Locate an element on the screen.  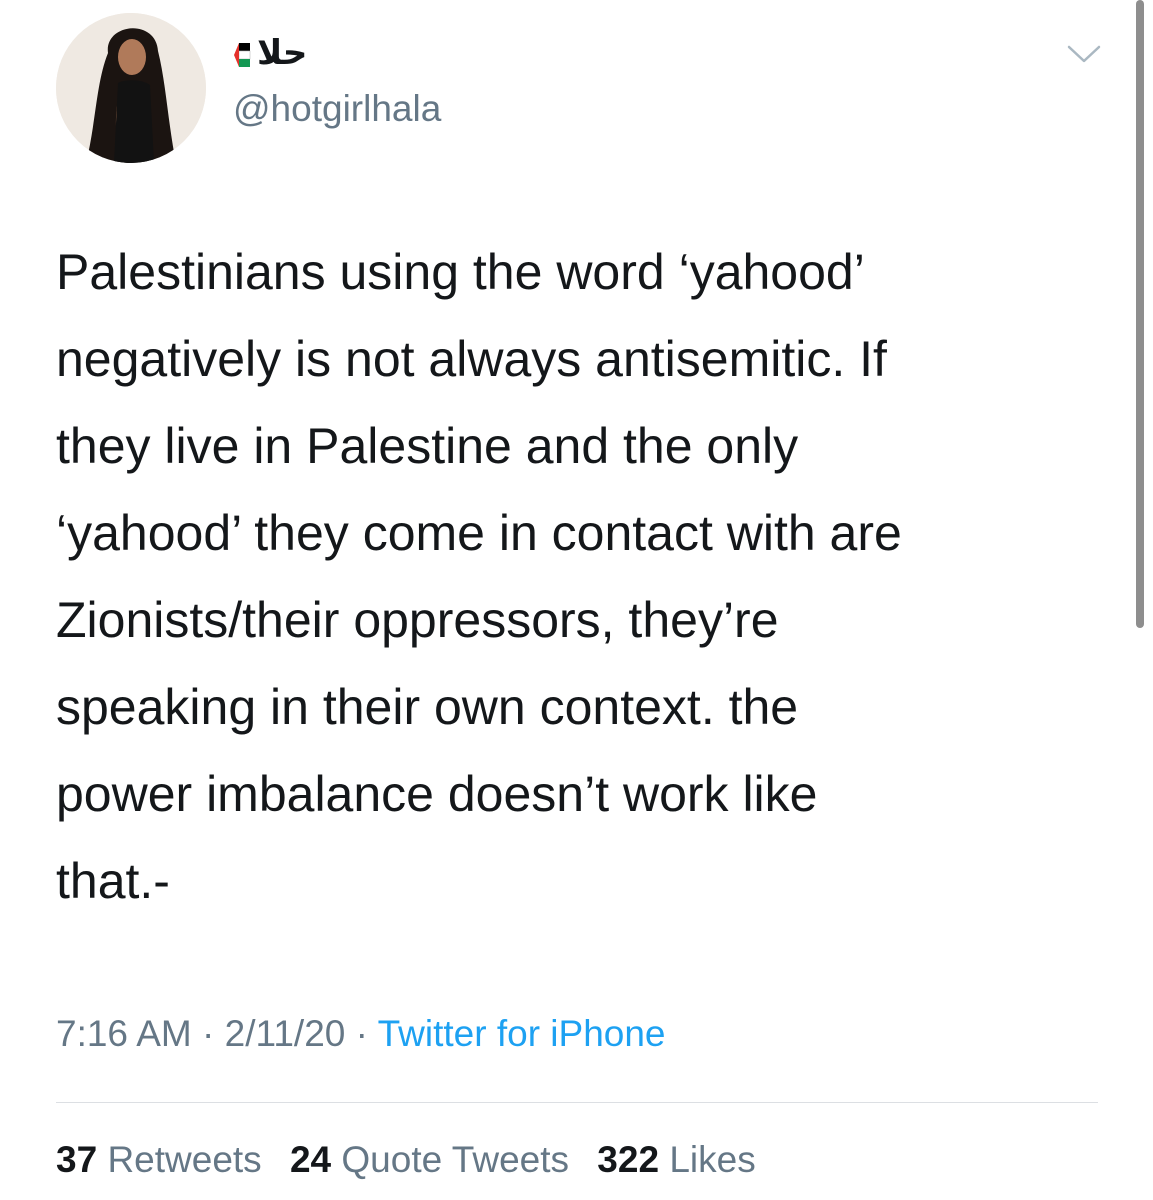
tweet-text-line: Palestinians using the word ‘yahood’ is located at coordinates (460, 272).